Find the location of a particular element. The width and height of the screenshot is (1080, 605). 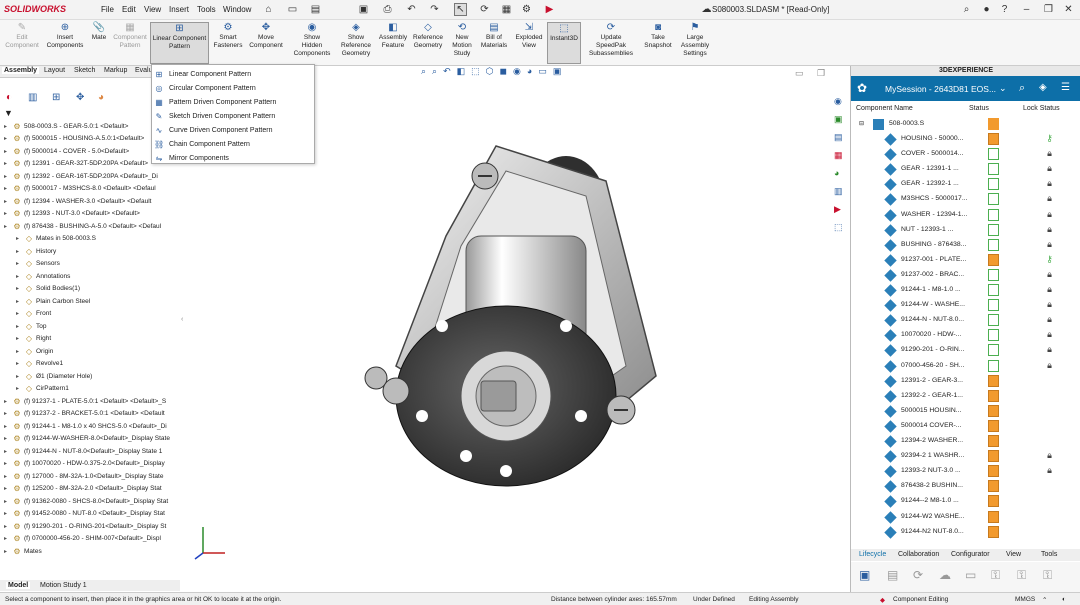

tab-lifecycle: Lifecycle is located at coordinates (872, 554).